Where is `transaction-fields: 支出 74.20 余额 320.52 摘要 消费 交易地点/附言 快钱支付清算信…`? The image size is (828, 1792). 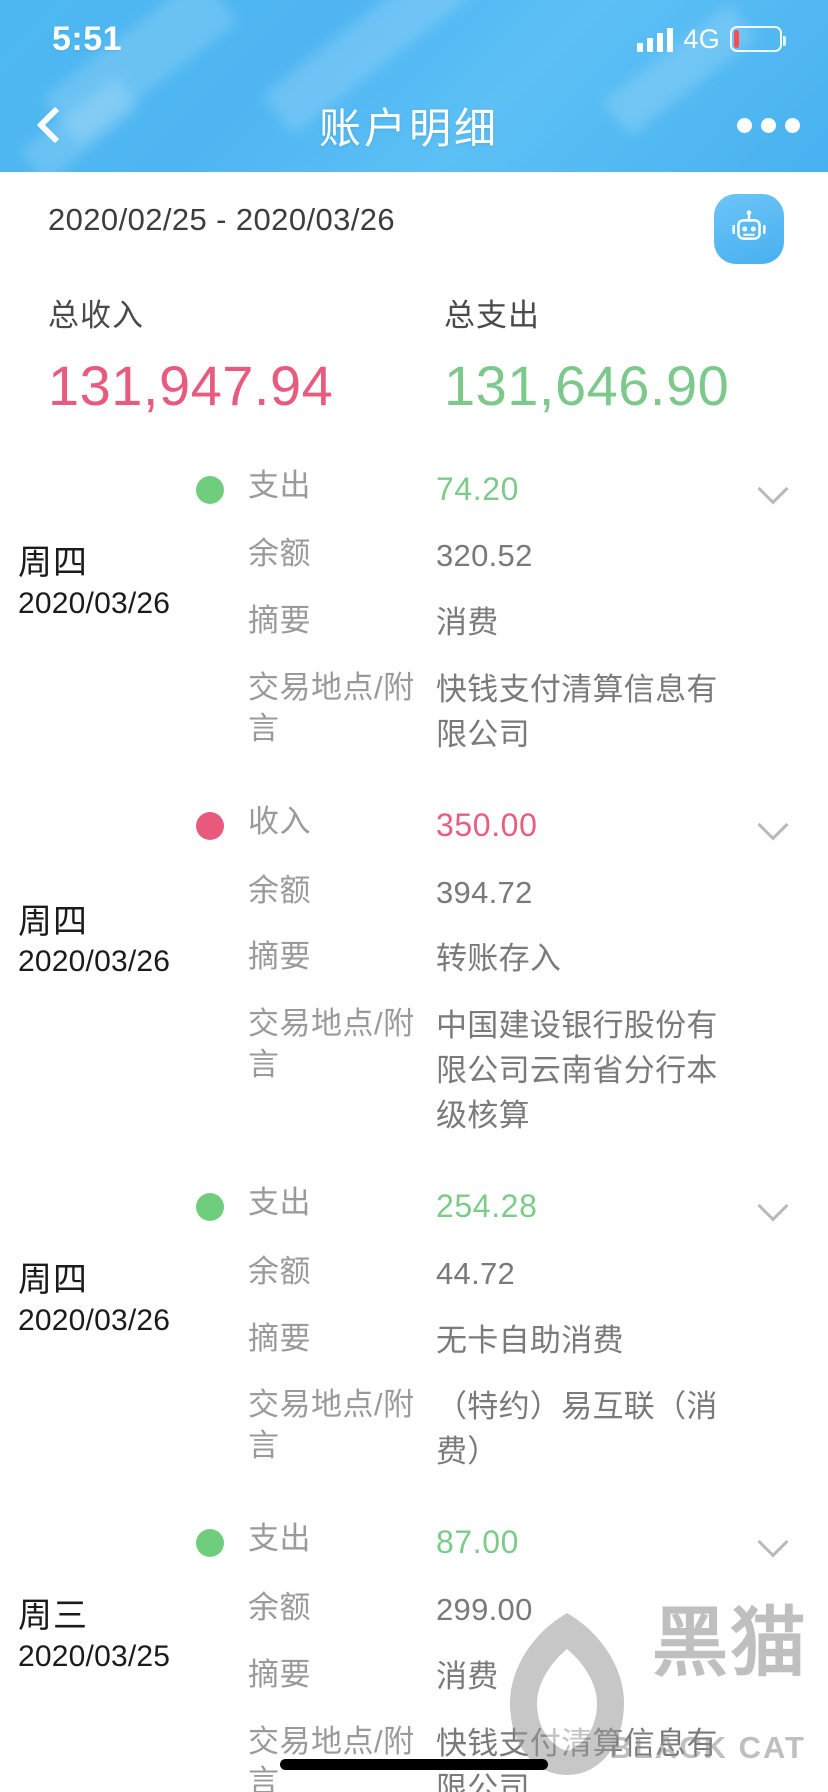
transaction-fields: 支出 74.20 余额 320.52 摘要 消费 交易地点/附言 快钱支付清算信… is located at coordinates (538, 612).